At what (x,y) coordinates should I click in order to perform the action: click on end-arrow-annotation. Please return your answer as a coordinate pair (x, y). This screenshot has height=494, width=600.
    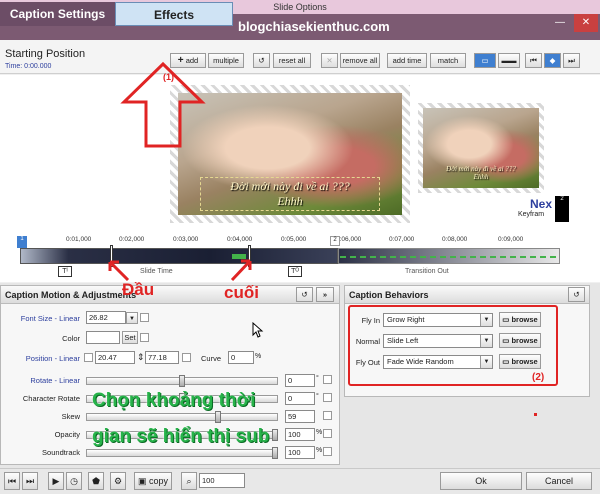
    Looking at the image, I should click on (241, 270).